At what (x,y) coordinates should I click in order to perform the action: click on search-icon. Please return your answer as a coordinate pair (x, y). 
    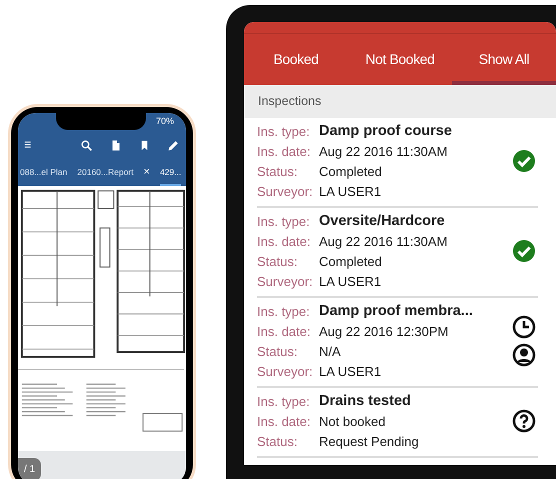
    Looking at the image, I should click on (86, 145).